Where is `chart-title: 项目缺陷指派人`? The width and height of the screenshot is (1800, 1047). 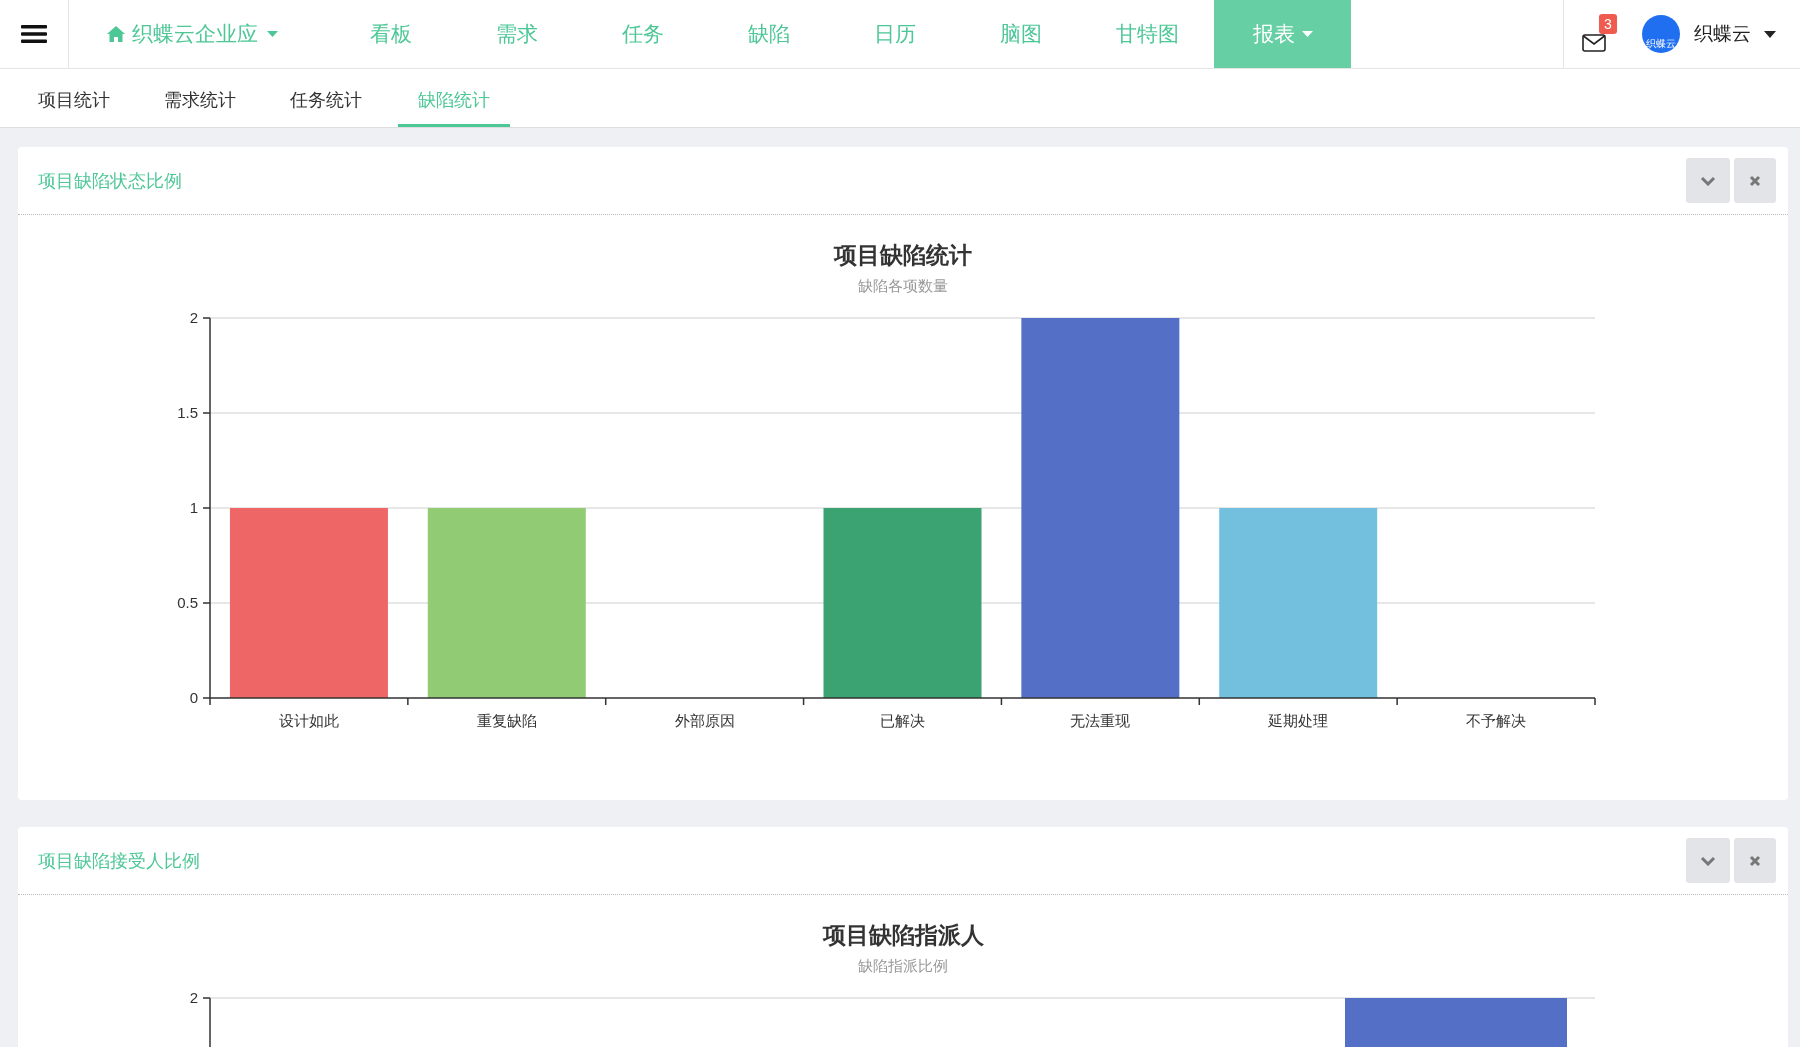 chart-title: 项目缺陷指派人 is located at coordinates (903, 935).